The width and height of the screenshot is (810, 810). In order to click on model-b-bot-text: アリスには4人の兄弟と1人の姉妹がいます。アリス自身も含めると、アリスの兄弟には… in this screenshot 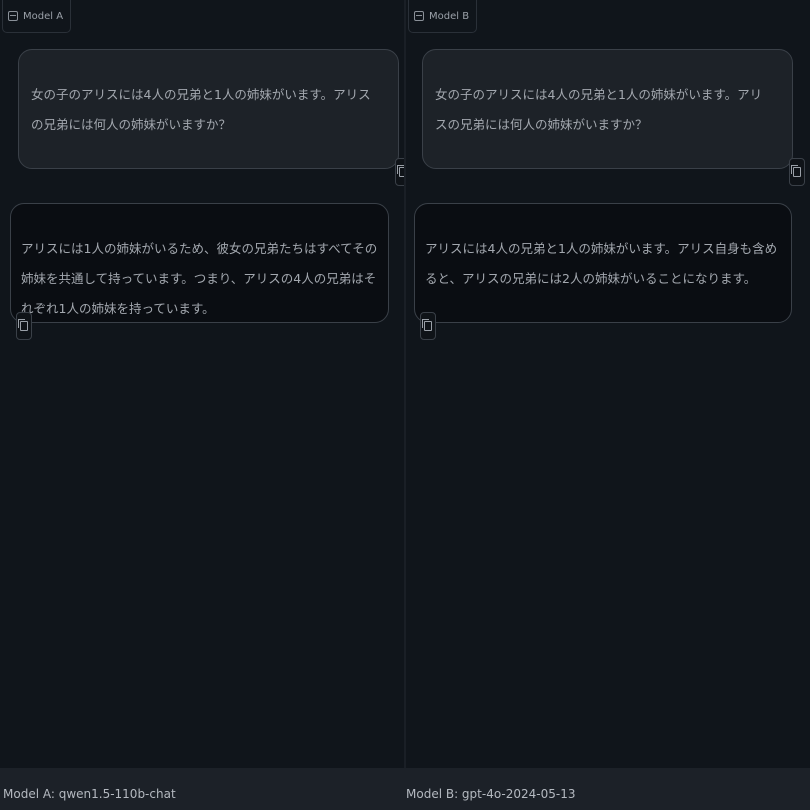, I will do `click(601, 263)`.